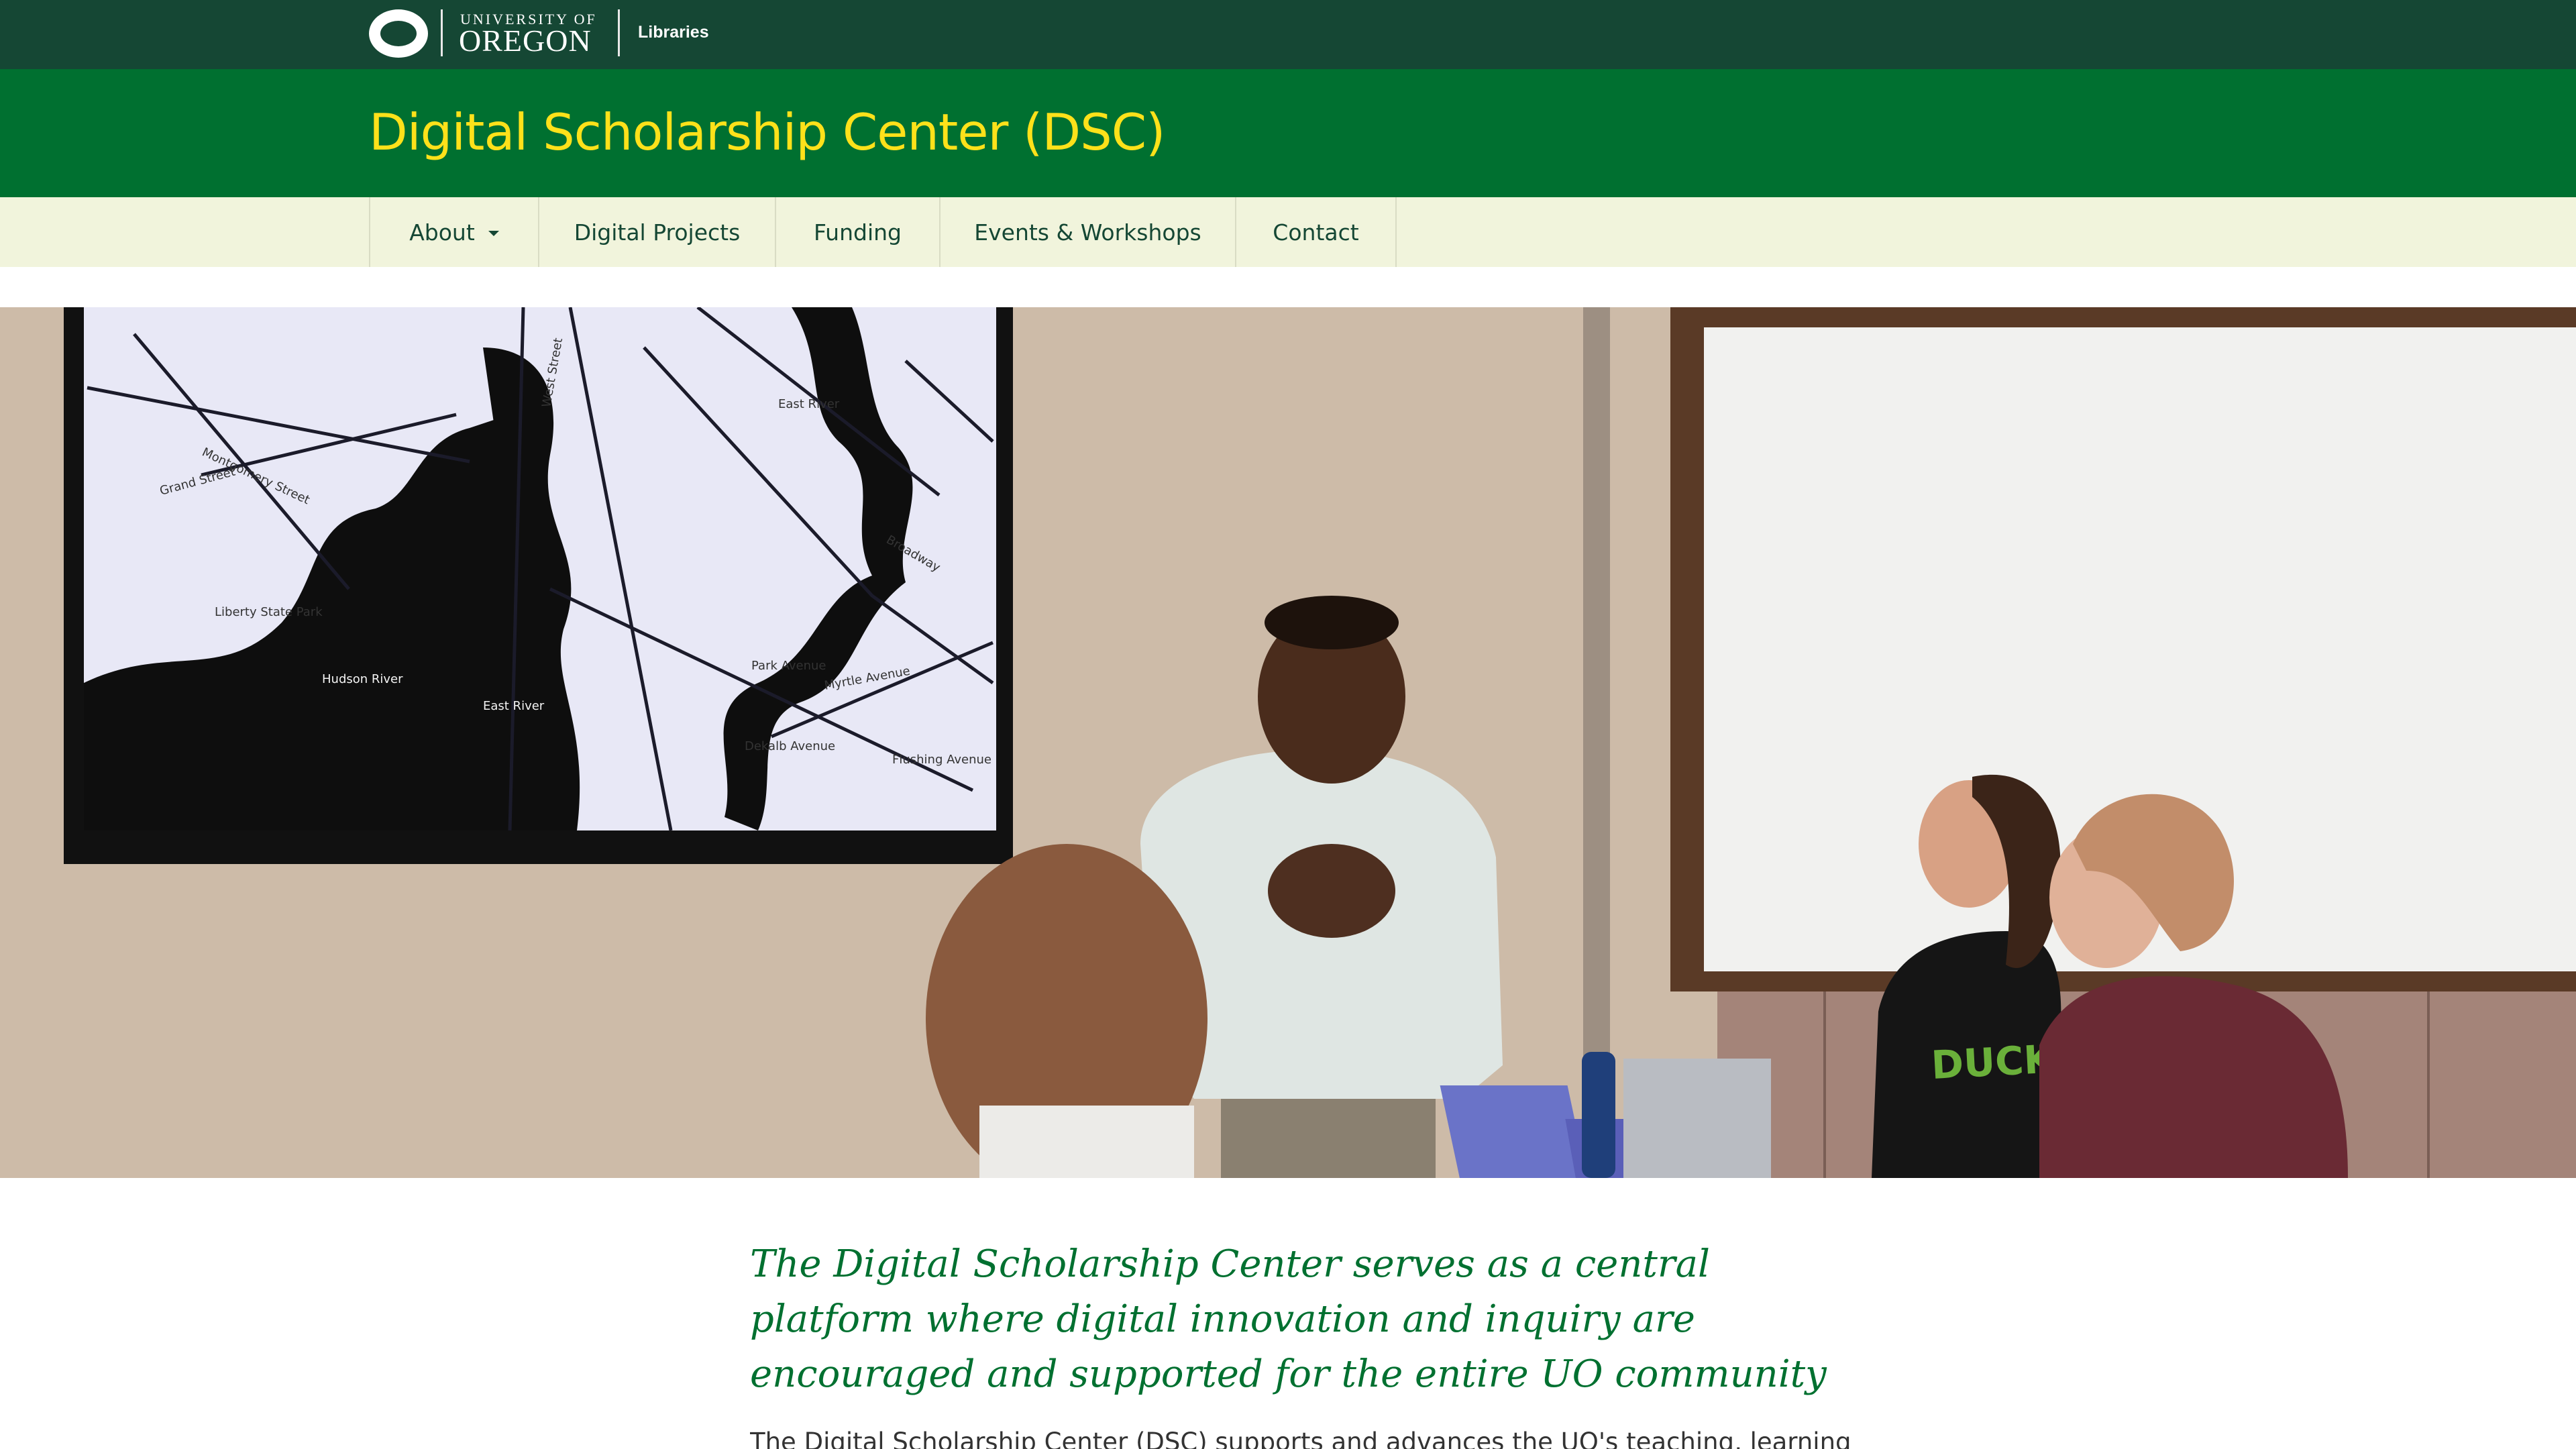  I want to click on uo-o-logo-icon, so click(398, 33).